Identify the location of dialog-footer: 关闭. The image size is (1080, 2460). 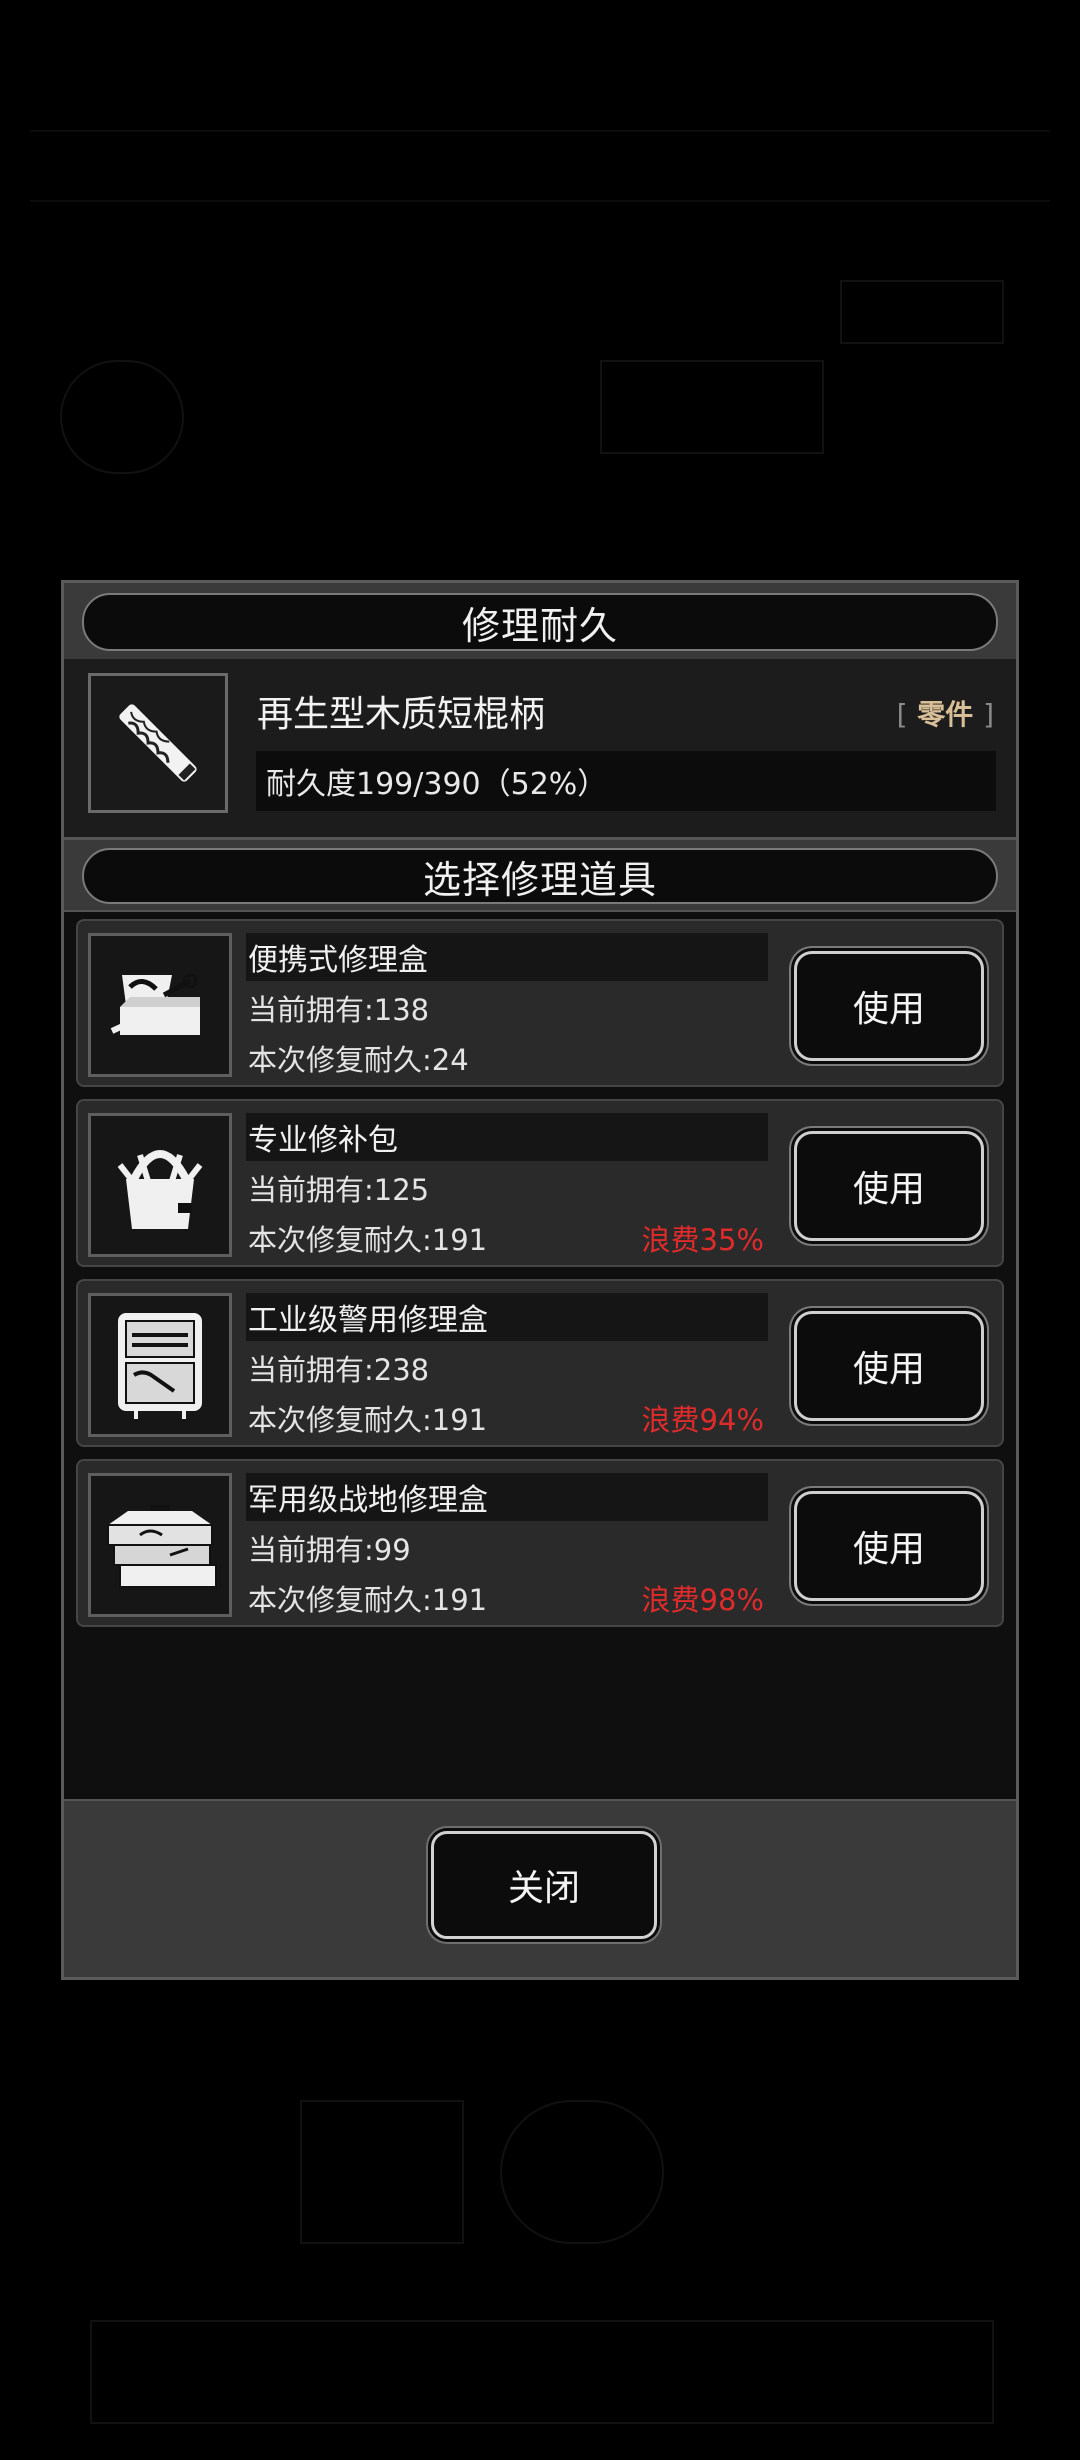
(540, 1888).